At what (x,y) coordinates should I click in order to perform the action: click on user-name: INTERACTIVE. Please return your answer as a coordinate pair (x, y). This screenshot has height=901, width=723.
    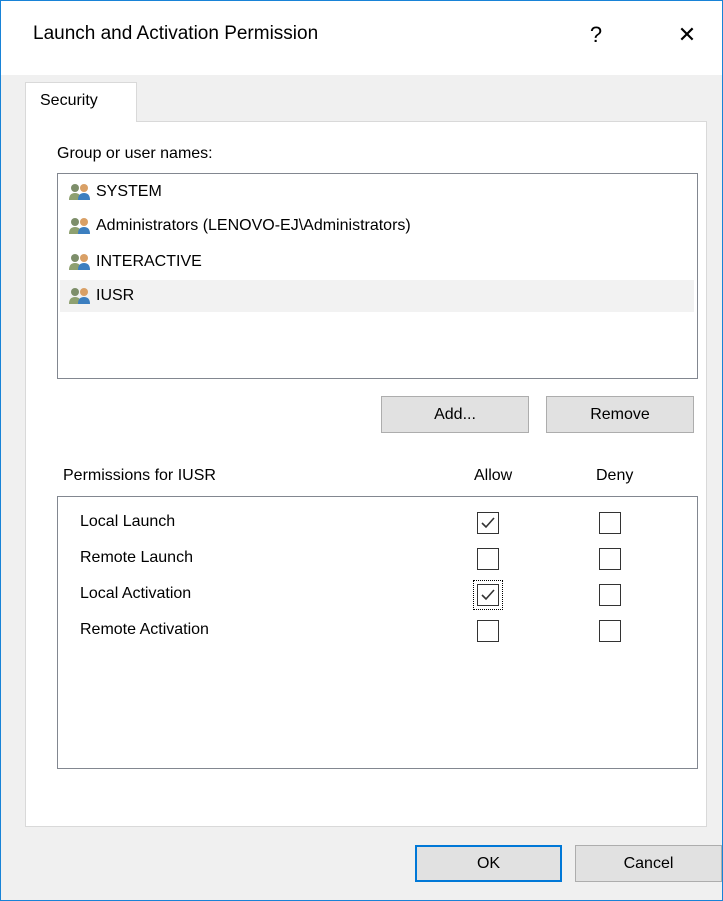
    Looking at the image, I should click on (149, 261).